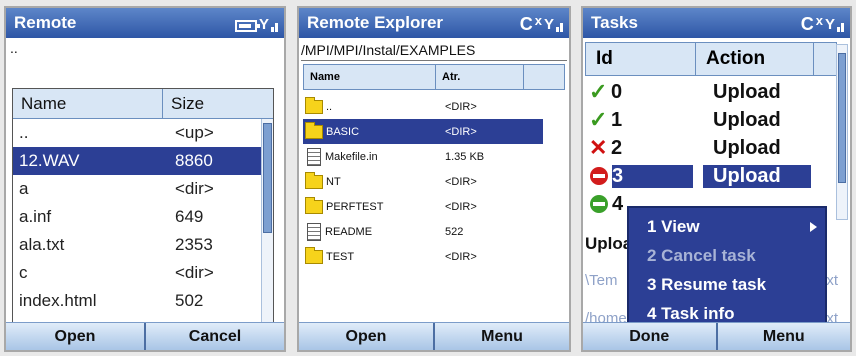 The width and height of the screenshot is (856, 356). Describe the element at coordinates (465, 156) in the screenshot. I see `file-attr: 1.35 KB` at that location.